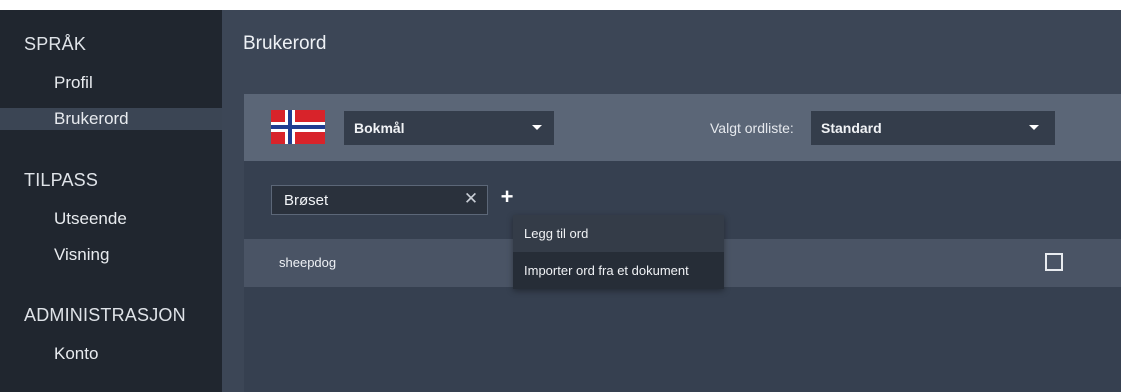 The image size is (1121, 392). What do you see at coordinates (379, 200) in the screenshot?
I see `word-input: Brøset` at bounding box center [379, 200].